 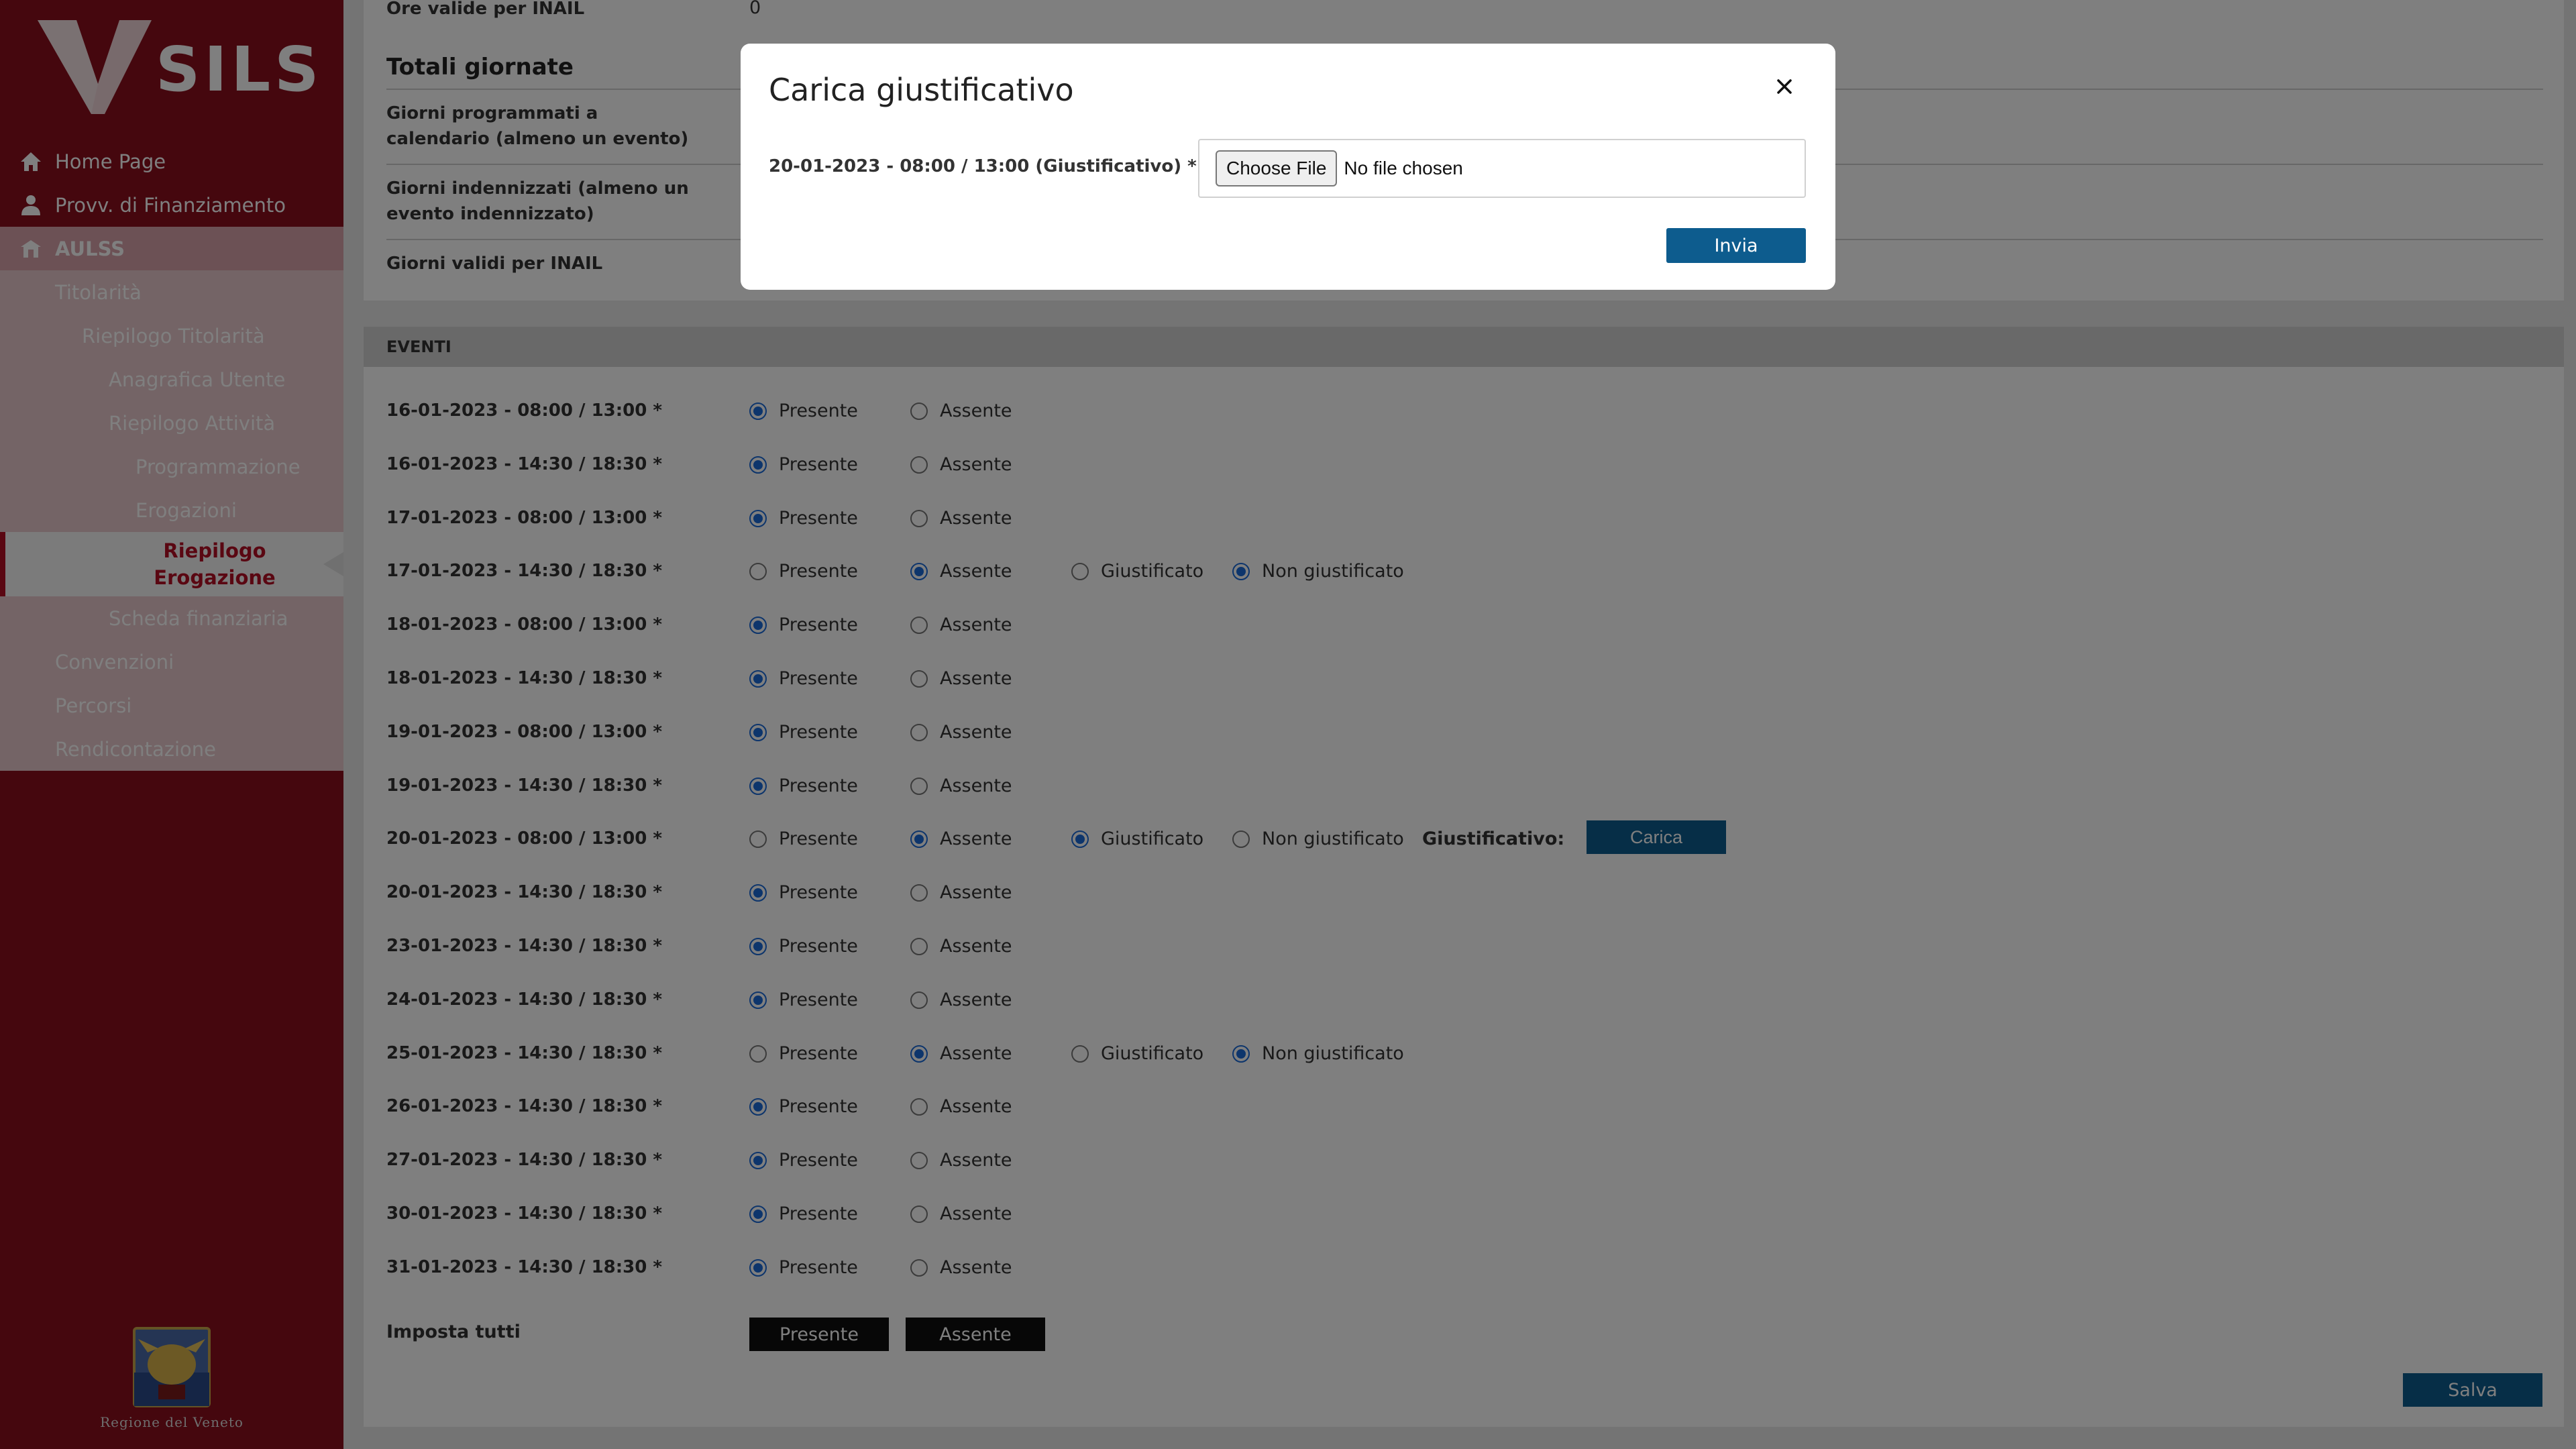 I want to click on modal-title: Carica giustificativo, so click(x=921, y=90).